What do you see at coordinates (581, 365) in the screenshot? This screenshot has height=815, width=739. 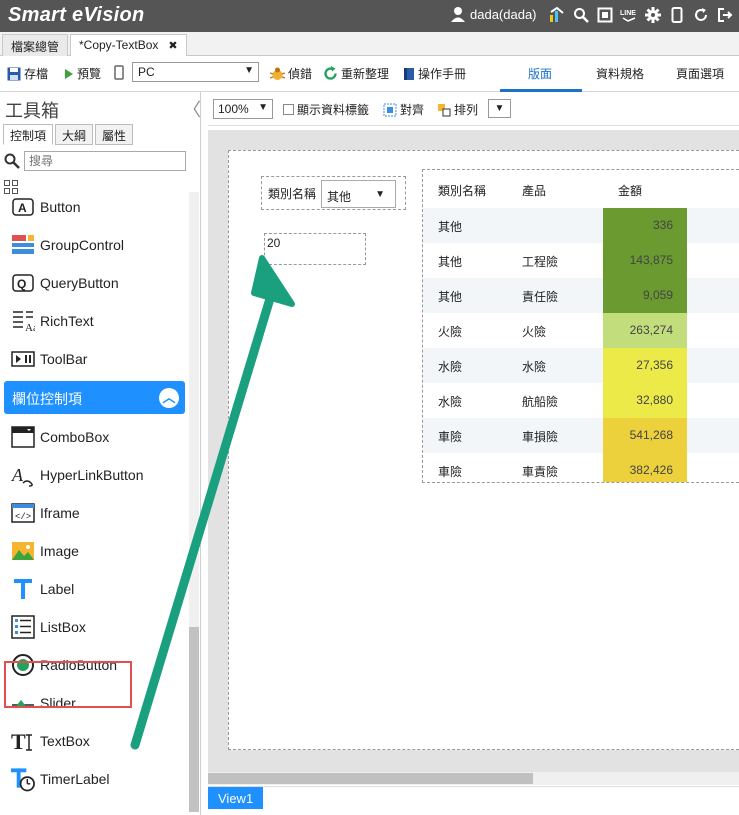 I see `table-row: 水險 水險 27,356` at bounding box center [581, 365].